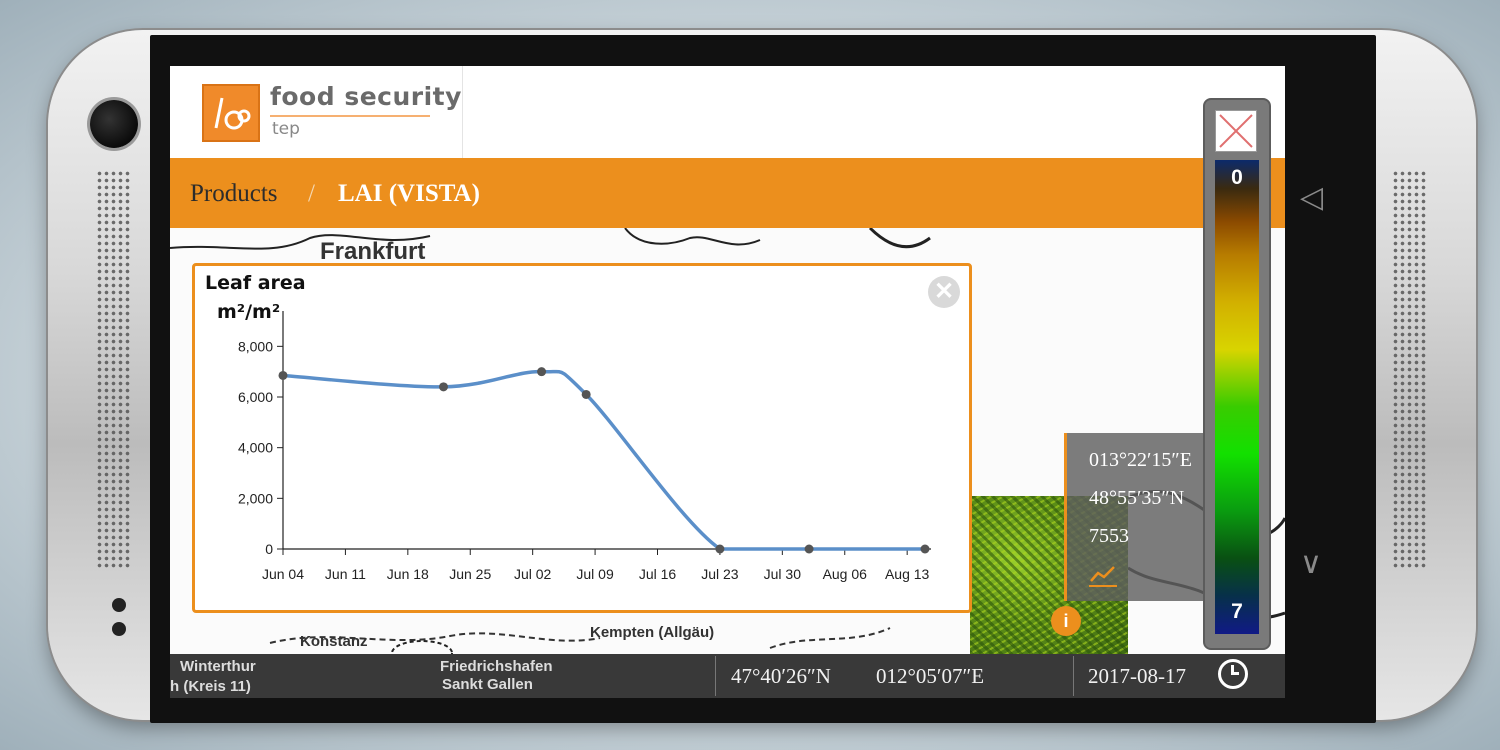  Describe the element at coordinates (1137, 498) in the screenshot. I see `popup-latitude: 48°55′35″N` at that location.